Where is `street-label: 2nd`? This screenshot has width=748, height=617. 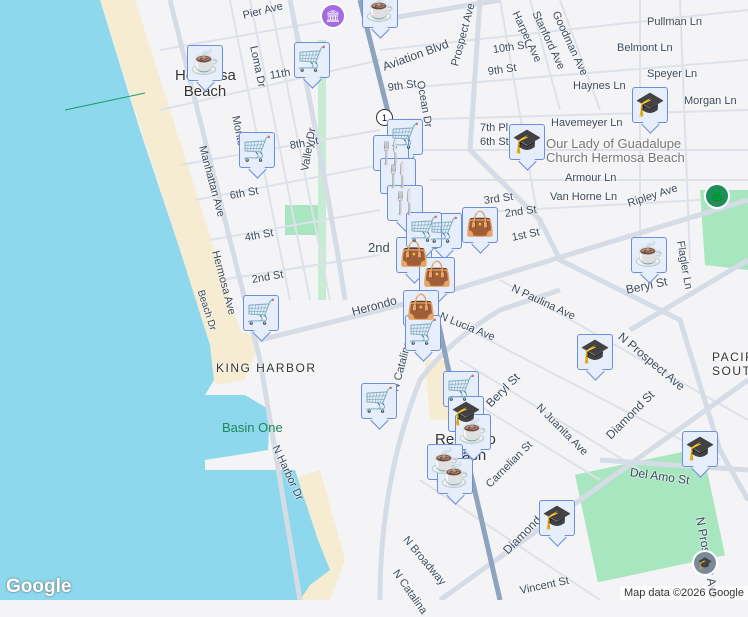
street-label: 2nd is located at coordinates (379, 247).